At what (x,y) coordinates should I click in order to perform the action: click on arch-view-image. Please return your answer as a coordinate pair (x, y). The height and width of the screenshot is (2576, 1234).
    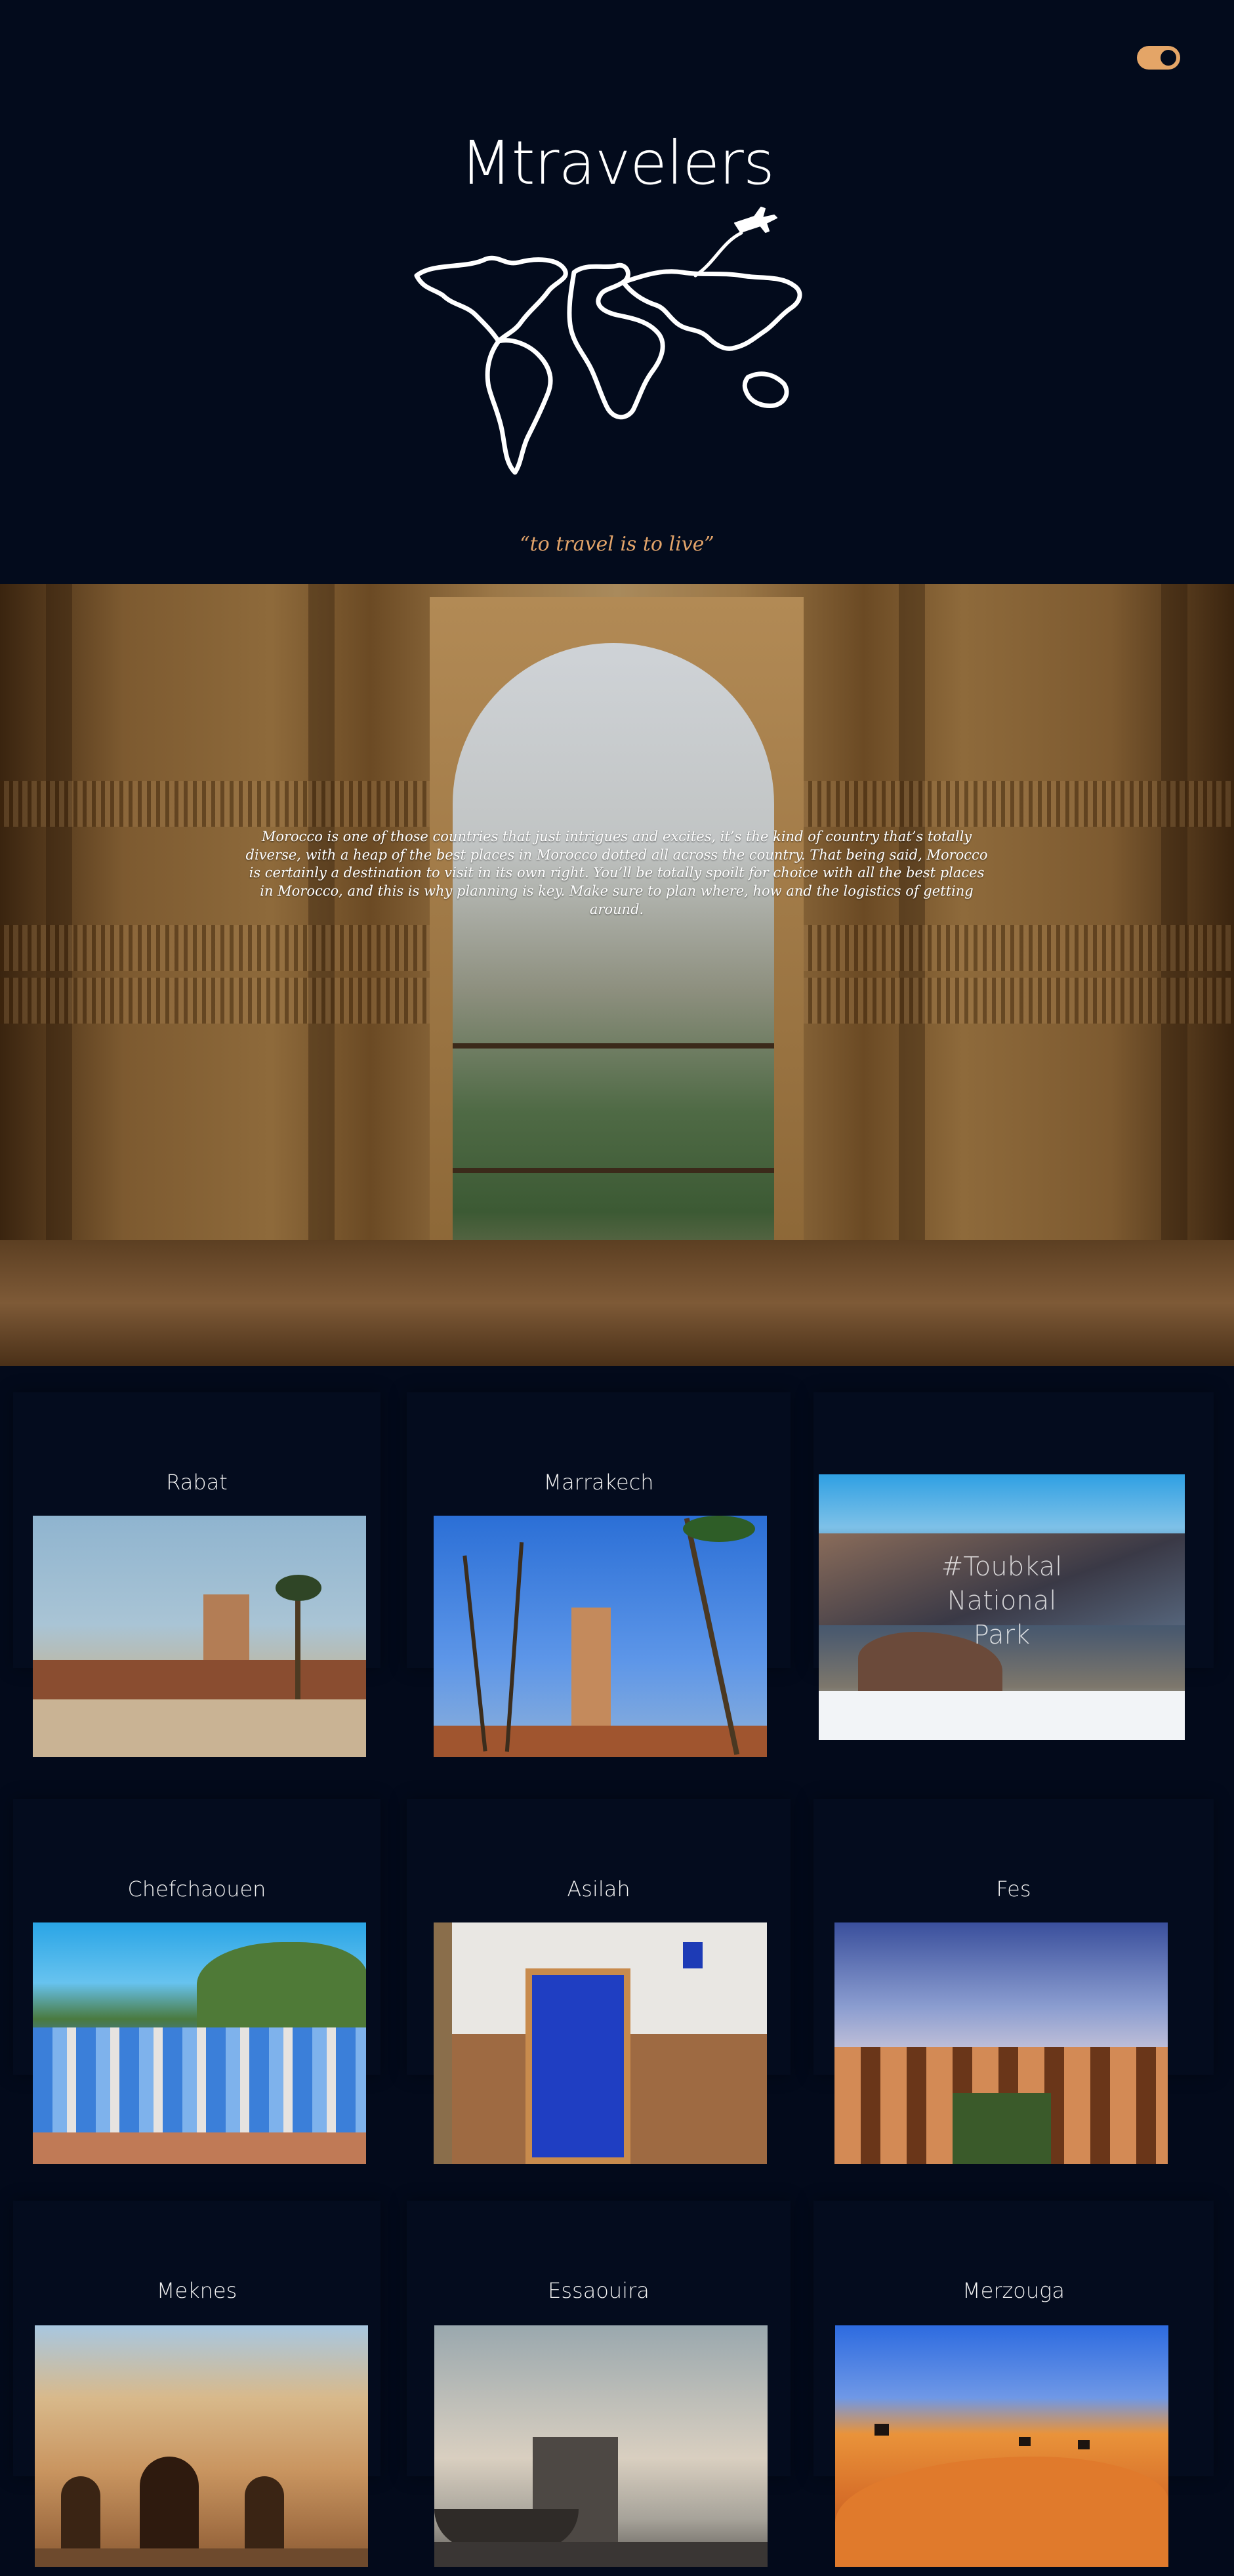
    Looking at the image, I should click on (613, 978).